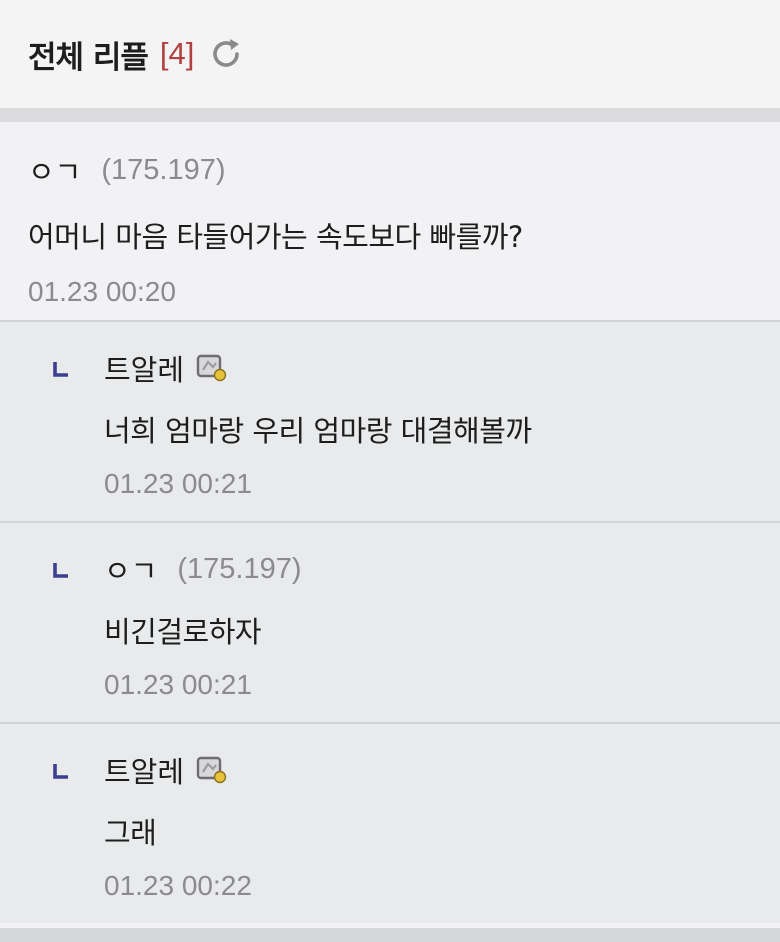 The image size is (780, 942). What do you see at coordinates (54, 170) in the screenshot?
I see `comment-author: ㅇㄱ` at bounding box center [54, 170].